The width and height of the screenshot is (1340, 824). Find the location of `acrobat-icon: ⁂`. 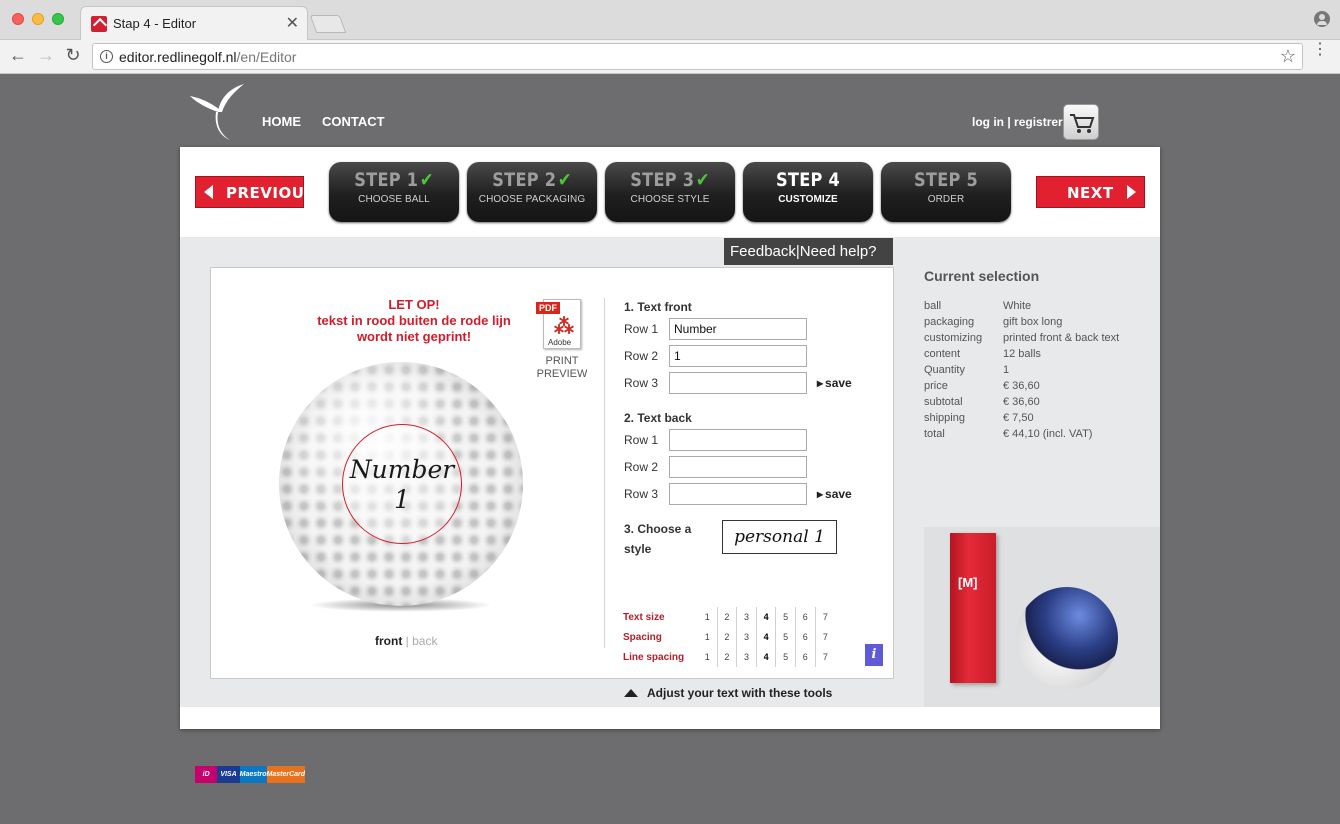

acrobat-icon: ⁂ is located at coordinates (564, 327).